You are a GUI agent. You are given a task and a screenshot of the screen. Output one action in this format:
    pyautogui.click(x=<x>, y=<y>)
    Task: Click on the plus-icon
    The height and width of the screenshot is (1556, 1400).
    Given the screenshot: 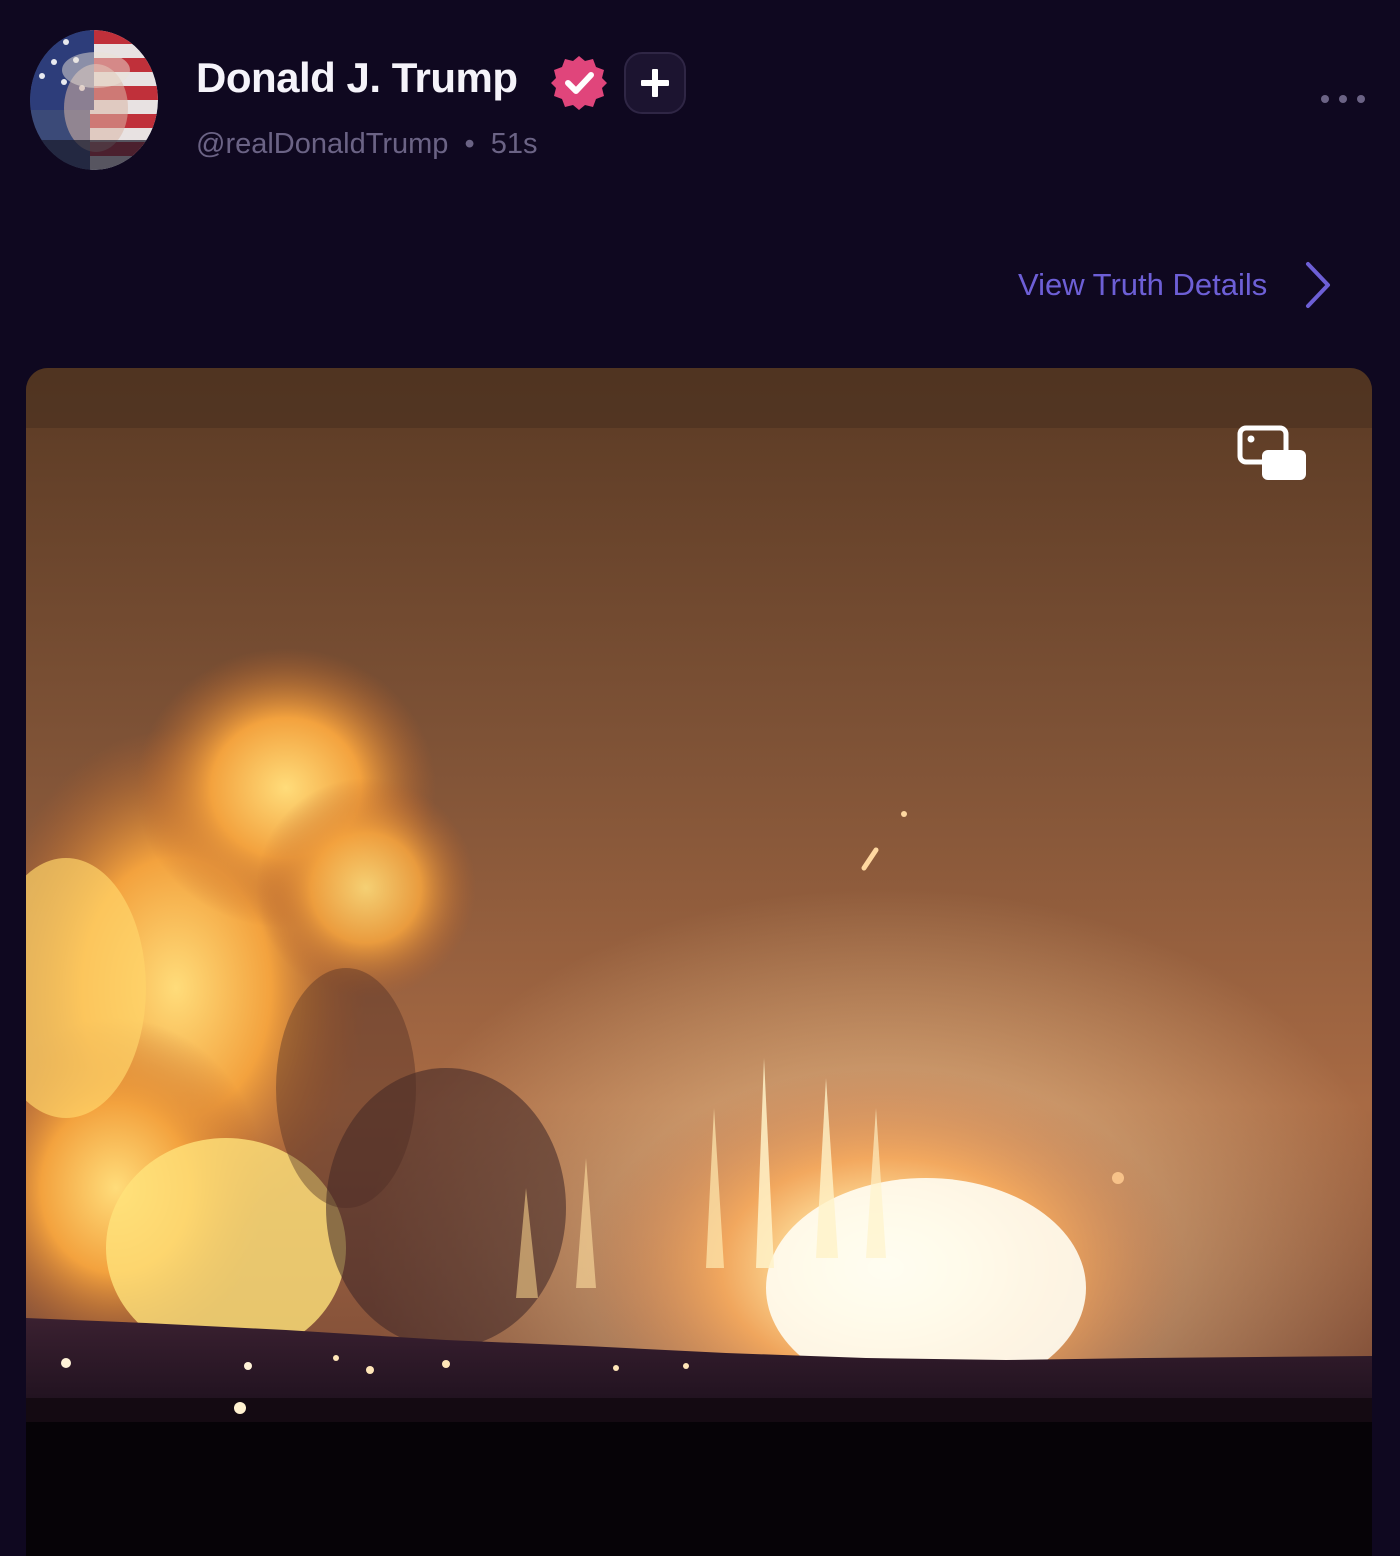 What is the action you would take?
    pyautogui.click(x=655, y=83)
    